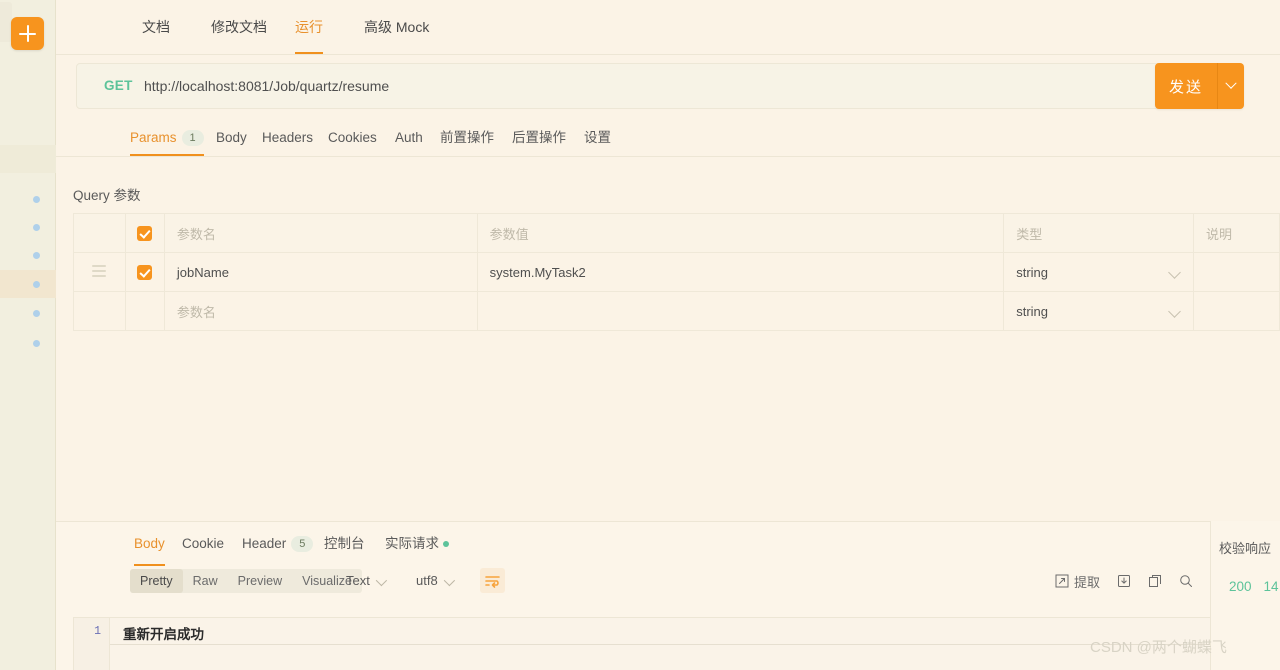 The height and width of the screenshot is (670, 1280). I want to click on tab-actual-request: 实际请求, so click(417, 549).